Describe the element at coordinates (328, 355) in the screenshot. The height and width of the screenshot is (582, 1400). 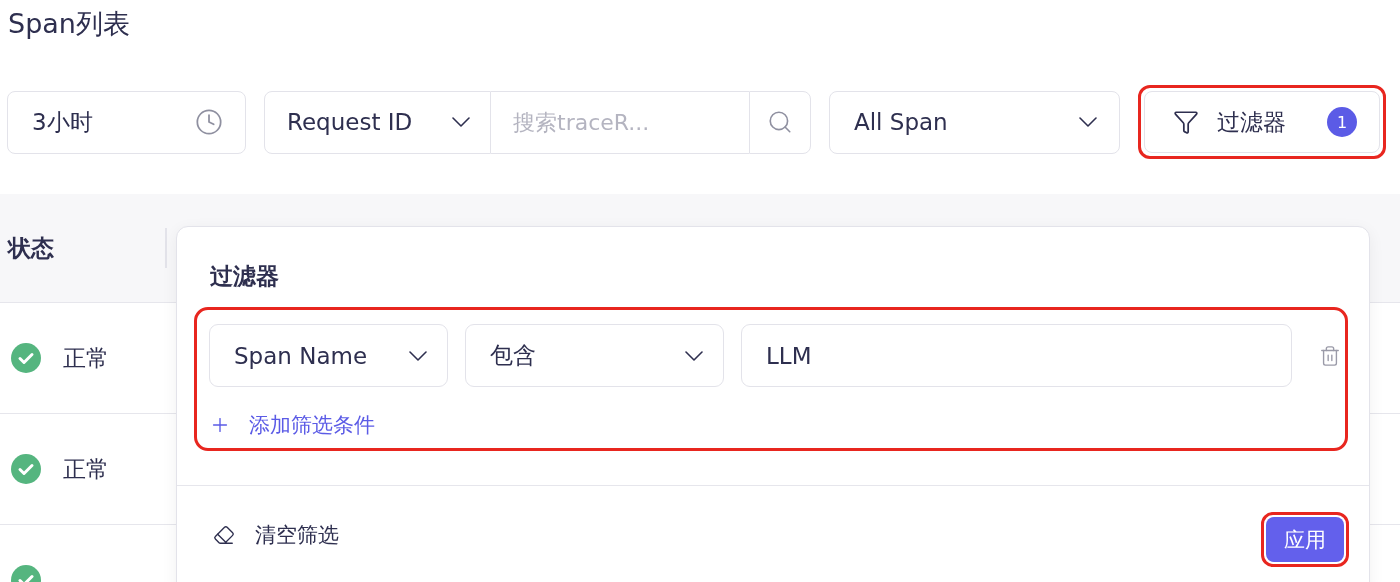
I see `field-select: Span Name` at that location.